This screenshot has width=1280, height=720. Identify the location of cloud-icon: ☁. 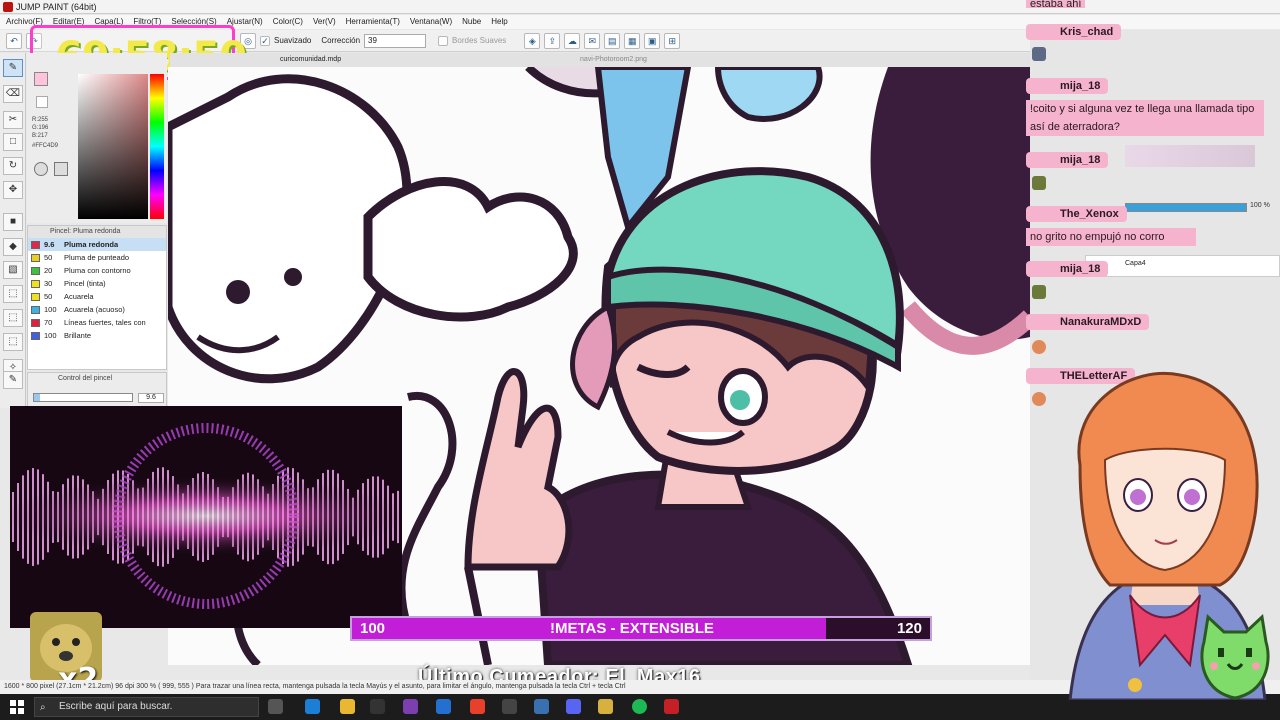
(572, 40).